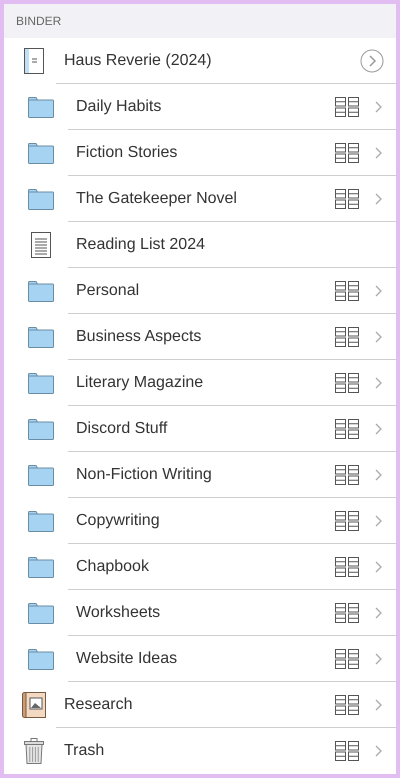 The height and width of the screenshot is (778, 400). I want to click on binder-item: Non-Fiction Writing, so click(200, 475).